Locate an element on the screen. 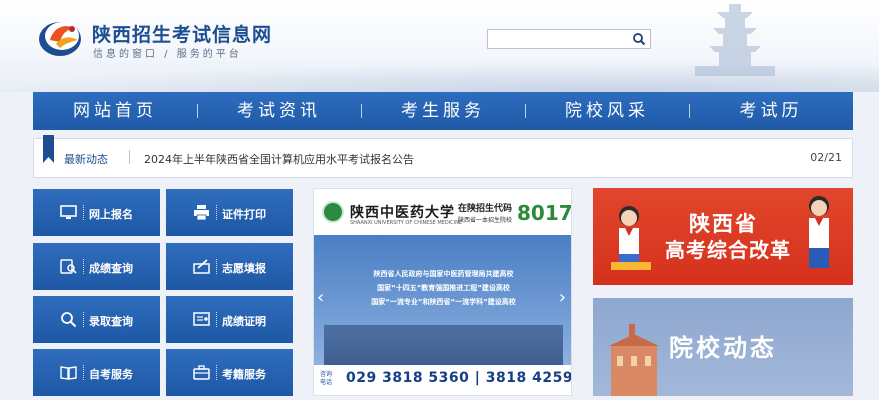 Image resolution: width=879 pixels, height=400 pixels. campus-building is located at coordinates (443, 345).